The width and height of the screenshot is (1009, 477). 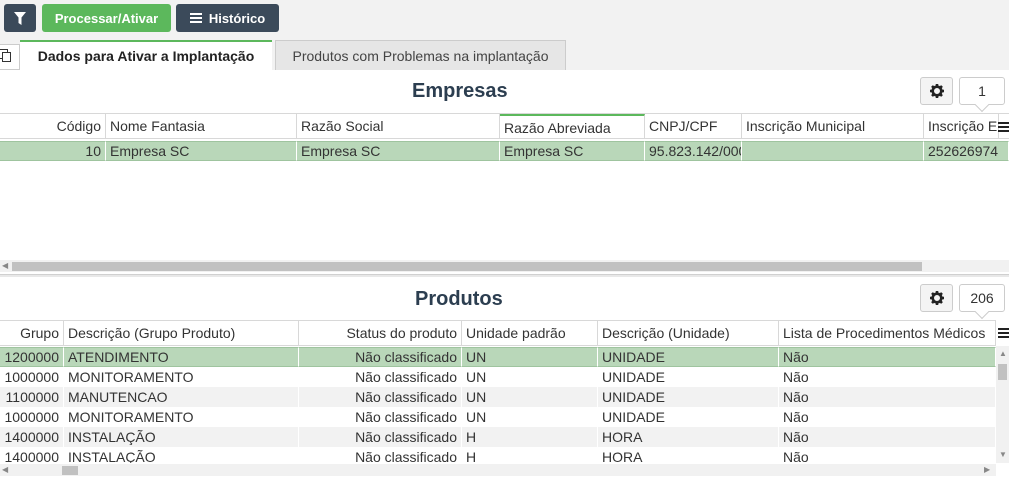 I want to click on scroll-down-arrow-icon: ▼, so click(x=1003, y=455).